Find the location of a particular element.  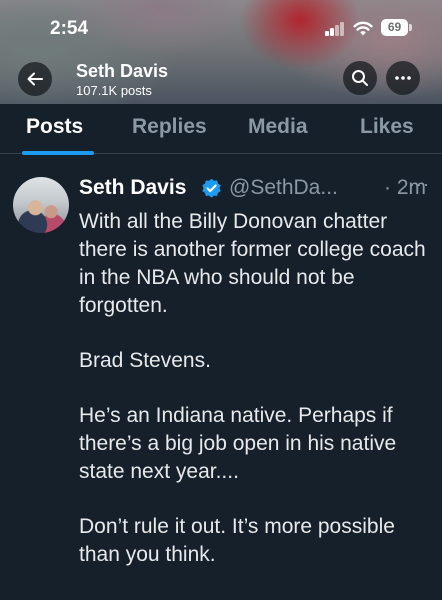

back-button is located at coordinates (35, 79).